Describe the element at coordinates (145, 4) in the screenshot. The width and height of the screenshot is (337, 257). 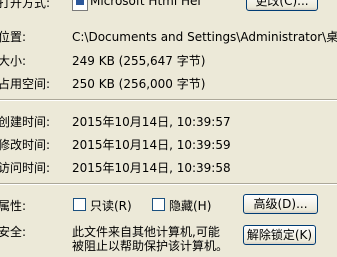
I see `open-with-value: Microsoft Html Hel` at that location.